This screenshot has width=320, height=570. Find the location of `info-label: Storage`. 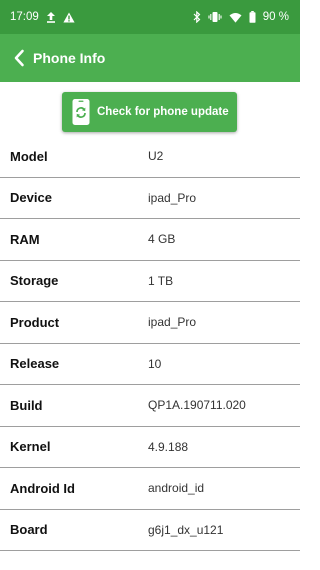

info-label: Storage is located at coordinates (34, 281).